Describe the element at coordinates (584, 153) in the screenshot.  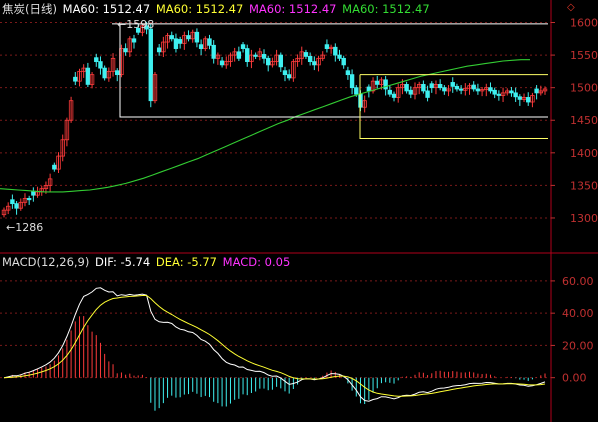
I see `price-tick-label: 1400` at that location.